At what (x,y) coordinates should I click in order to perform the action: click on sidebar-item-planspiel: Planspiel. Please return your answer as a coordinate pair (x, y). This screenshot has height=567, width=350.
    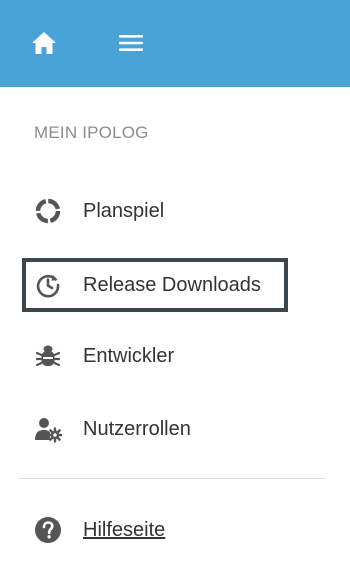
    Looking at the image, I should click on (155, 211).